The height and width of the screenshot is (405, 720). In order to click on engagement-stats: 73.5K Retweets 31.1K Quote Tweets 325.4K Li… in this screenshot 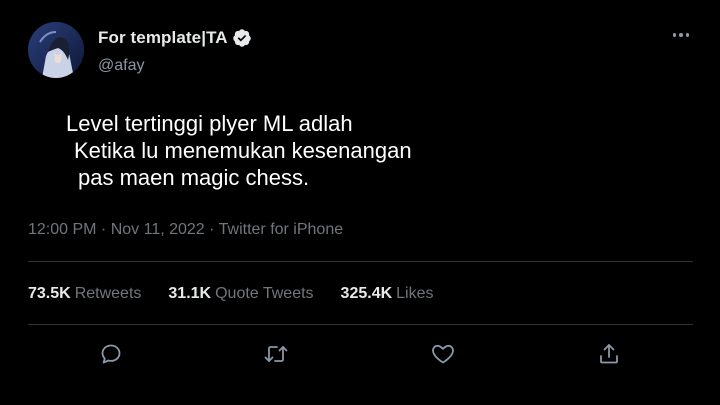, I will do `click(244, 294)`.